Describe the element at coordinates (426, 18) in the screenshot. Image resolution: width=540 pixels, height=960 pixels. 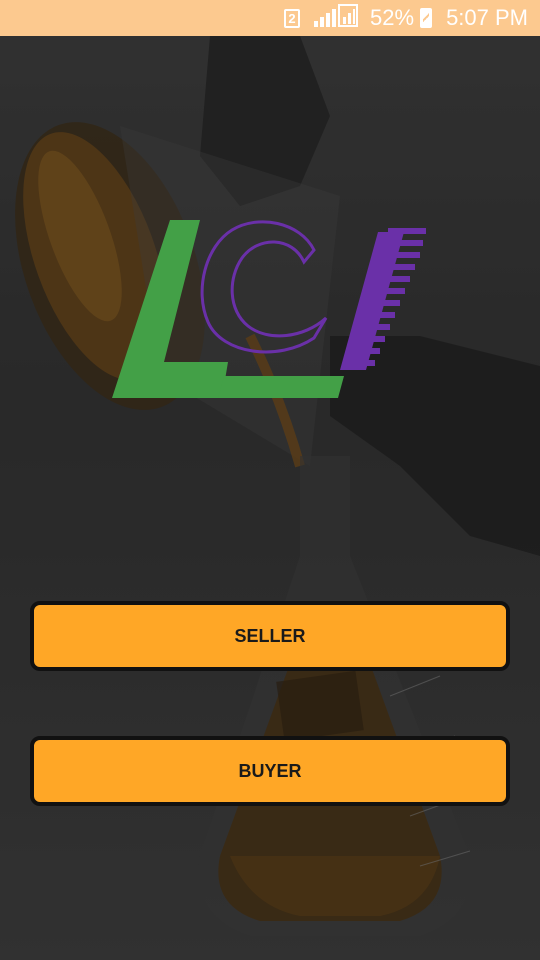
I see `battery-charging-icon` at that location.